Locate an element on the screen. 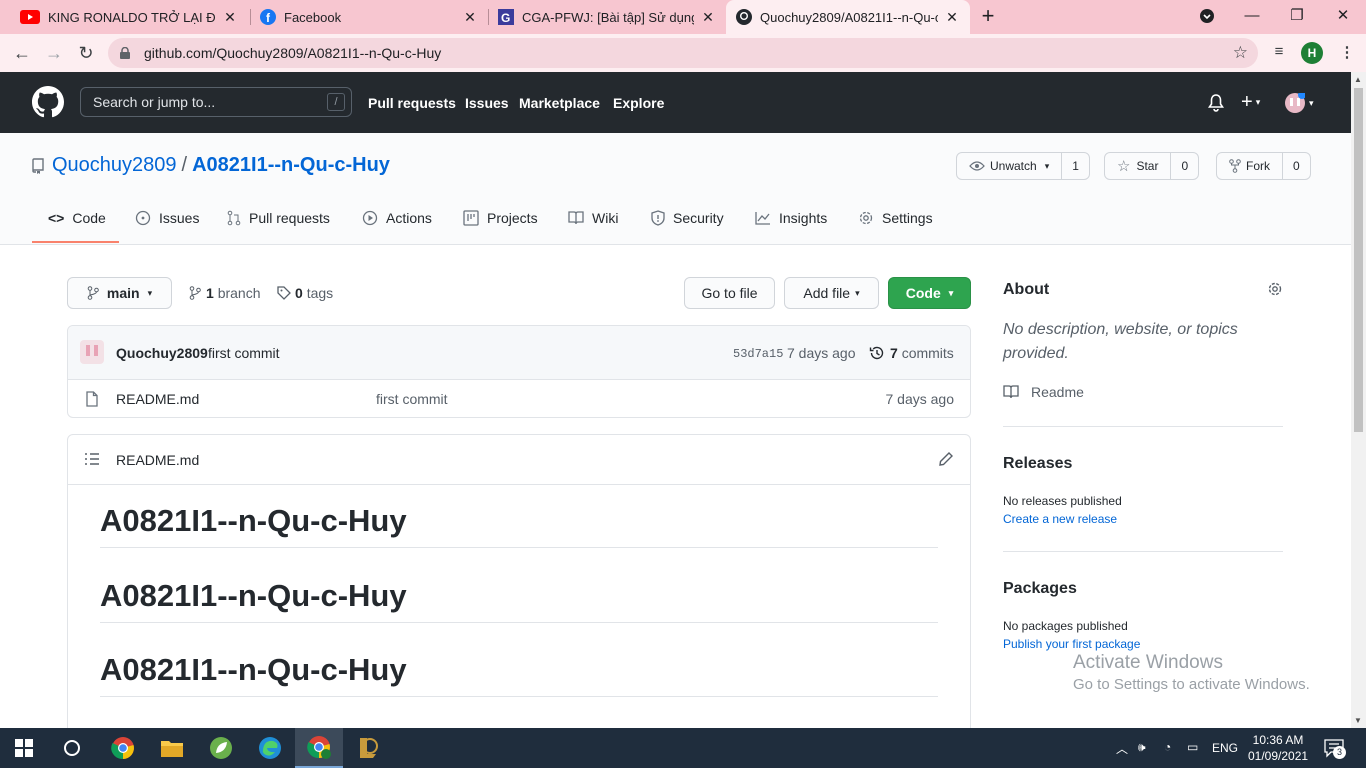  watch-count: 1 is located at coordinates (1075, 166).